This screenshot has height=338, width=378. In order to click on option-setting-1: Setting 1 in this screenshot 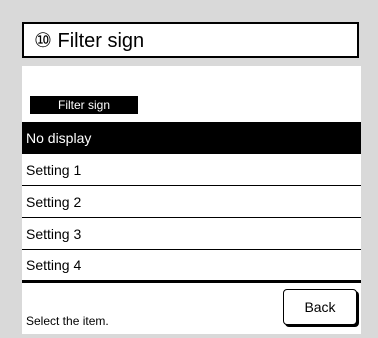, I will do `click(191, 170)`.